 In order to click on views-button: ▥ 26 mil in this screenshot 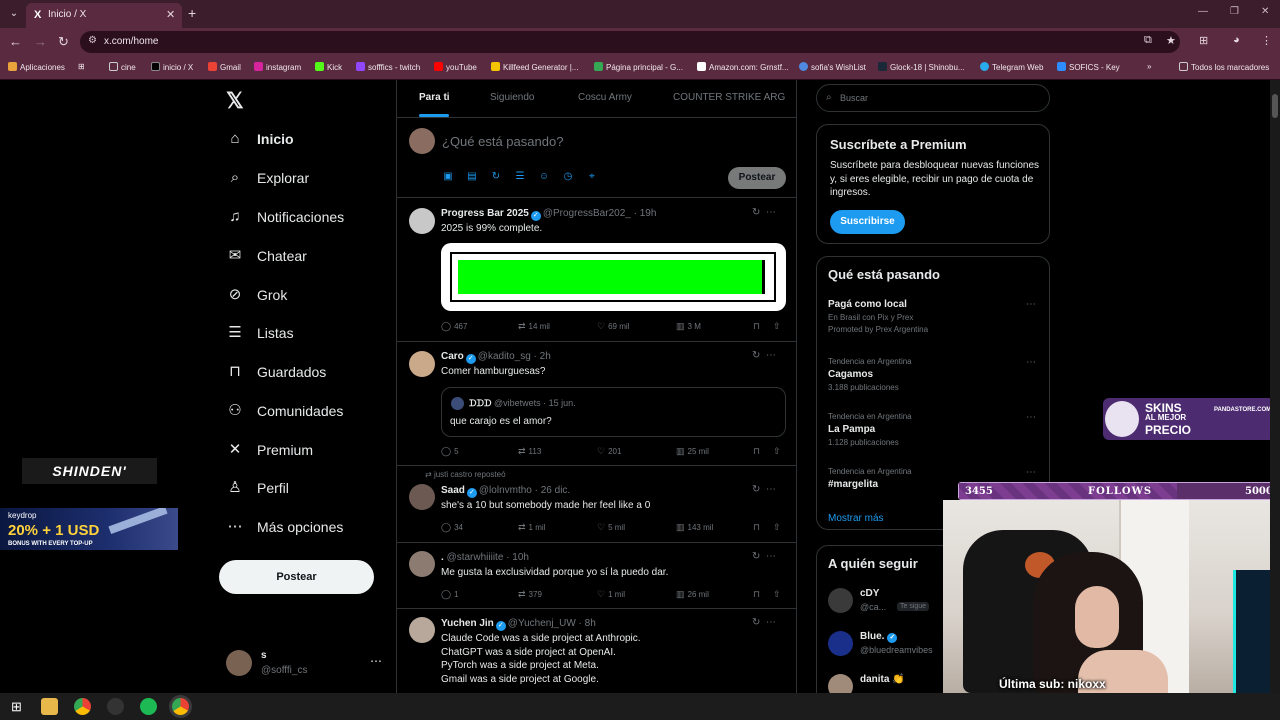, I will do `click(692, 594)`.